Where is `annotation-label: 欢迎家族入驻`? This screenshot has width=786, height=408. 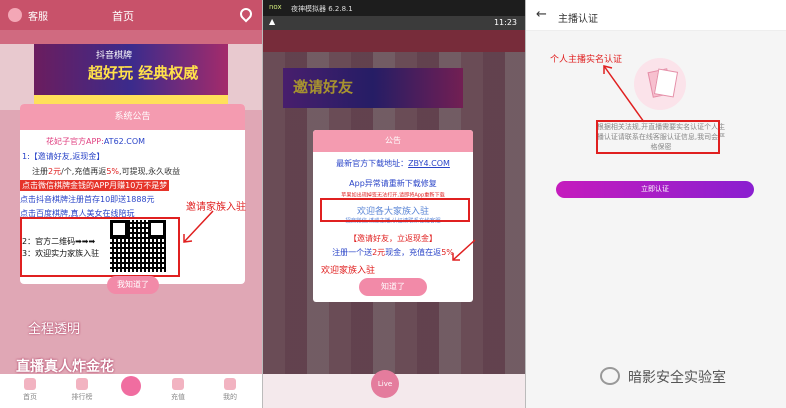 annotation-label: 欢迎家族入驻 is located at coordinates (348, 271).